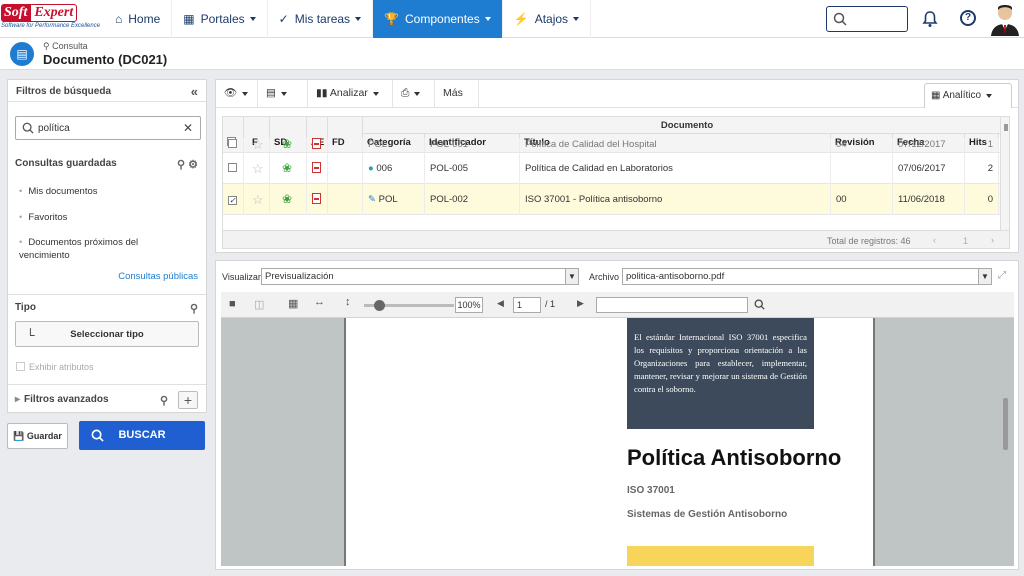 Image resolution: width=1024 pixels, height=576 pixels. I want to click on zoom-slider, so click(409, 305).